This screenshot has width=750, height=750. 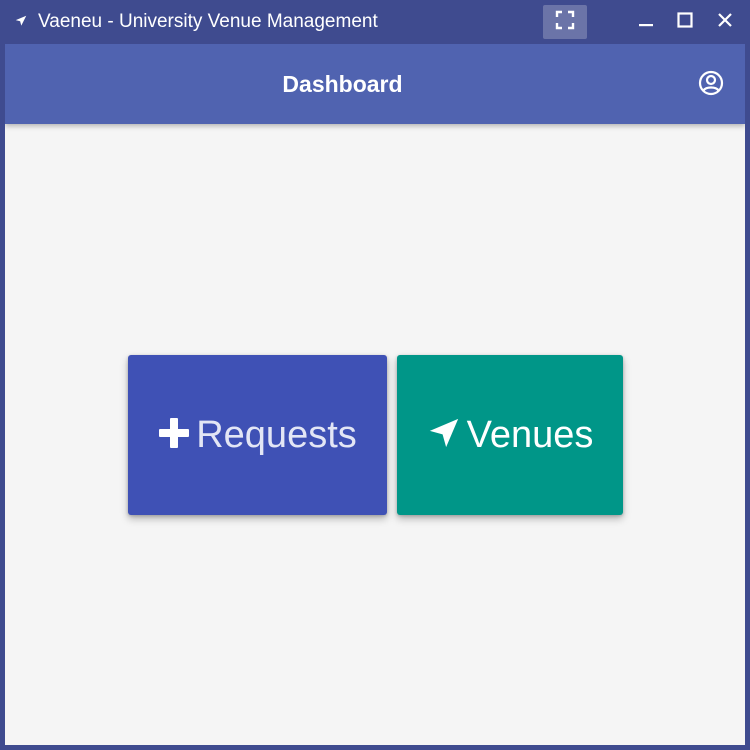 I want to click on app-toolbar: Dashboard, so click(x=375, y=84).